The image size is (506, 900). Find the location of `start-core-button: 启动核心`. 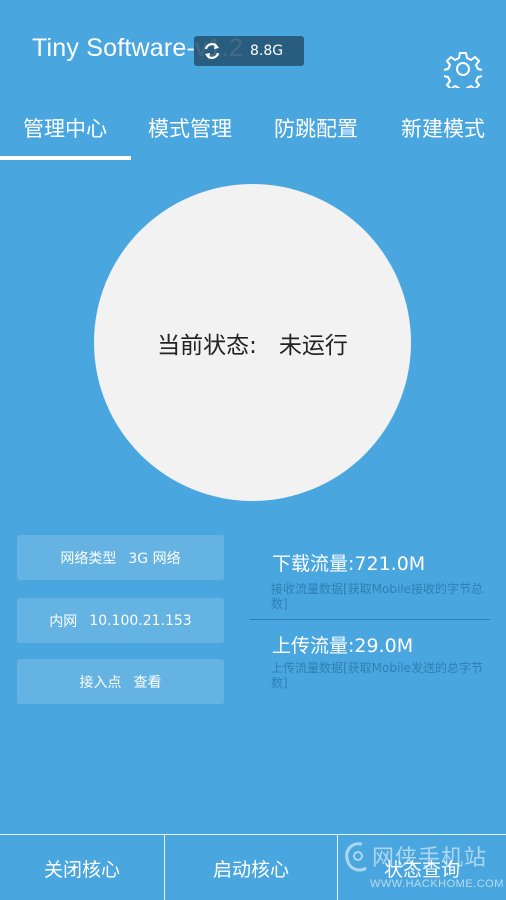

start-core-button: 启动核心 is located at coordinates (251, 867).